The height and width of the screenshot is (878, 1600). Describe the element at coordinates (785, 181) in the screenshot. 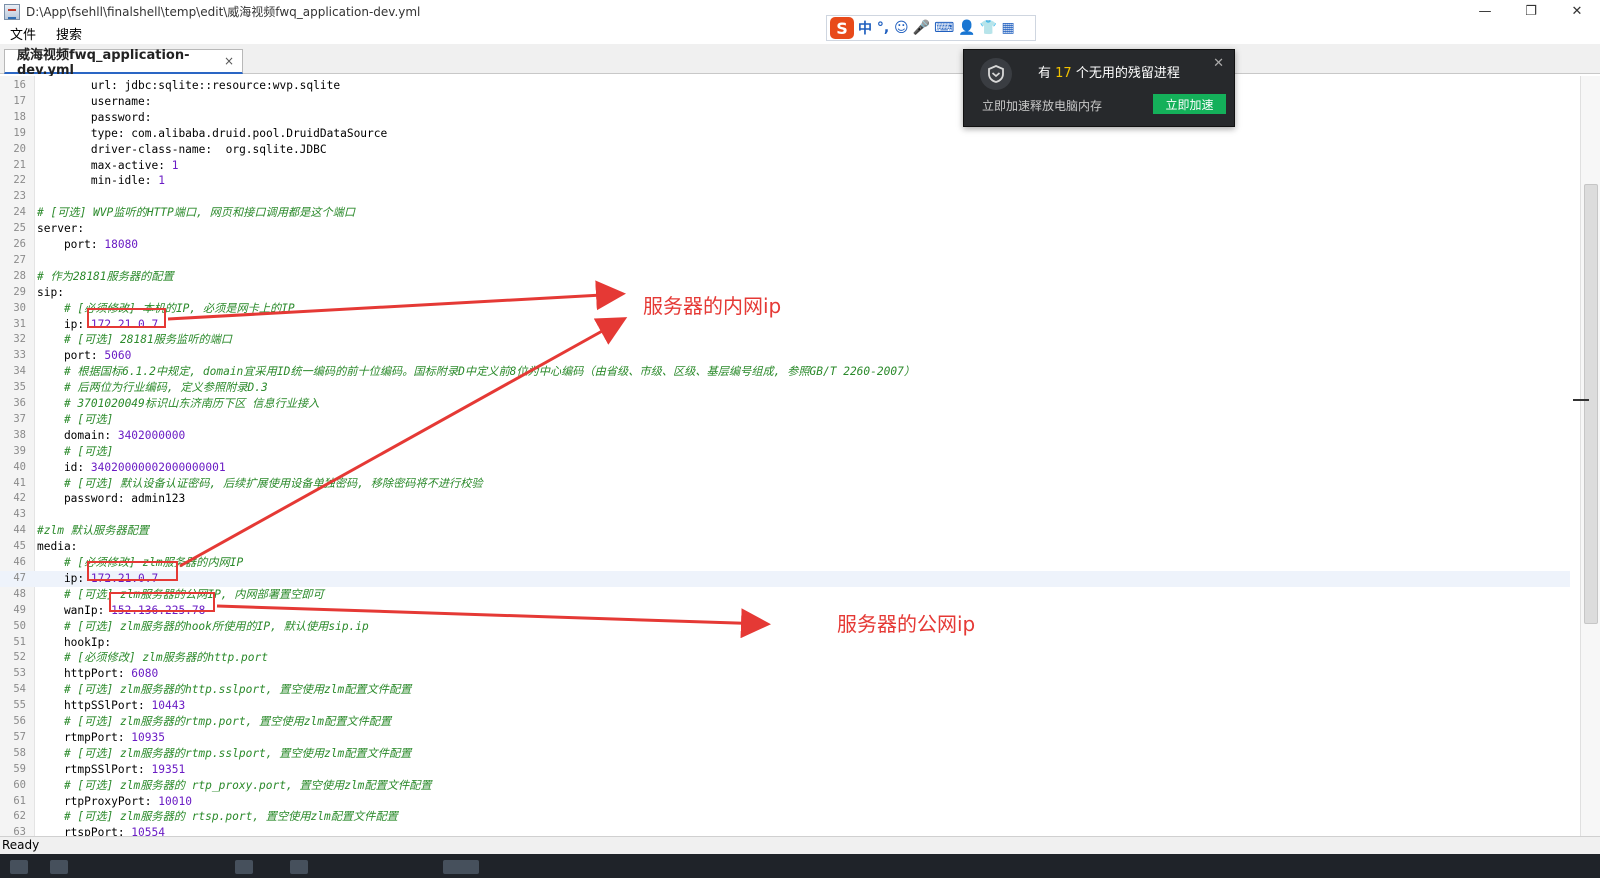

I see `code-line: 22 min-idle: 1` at that location.